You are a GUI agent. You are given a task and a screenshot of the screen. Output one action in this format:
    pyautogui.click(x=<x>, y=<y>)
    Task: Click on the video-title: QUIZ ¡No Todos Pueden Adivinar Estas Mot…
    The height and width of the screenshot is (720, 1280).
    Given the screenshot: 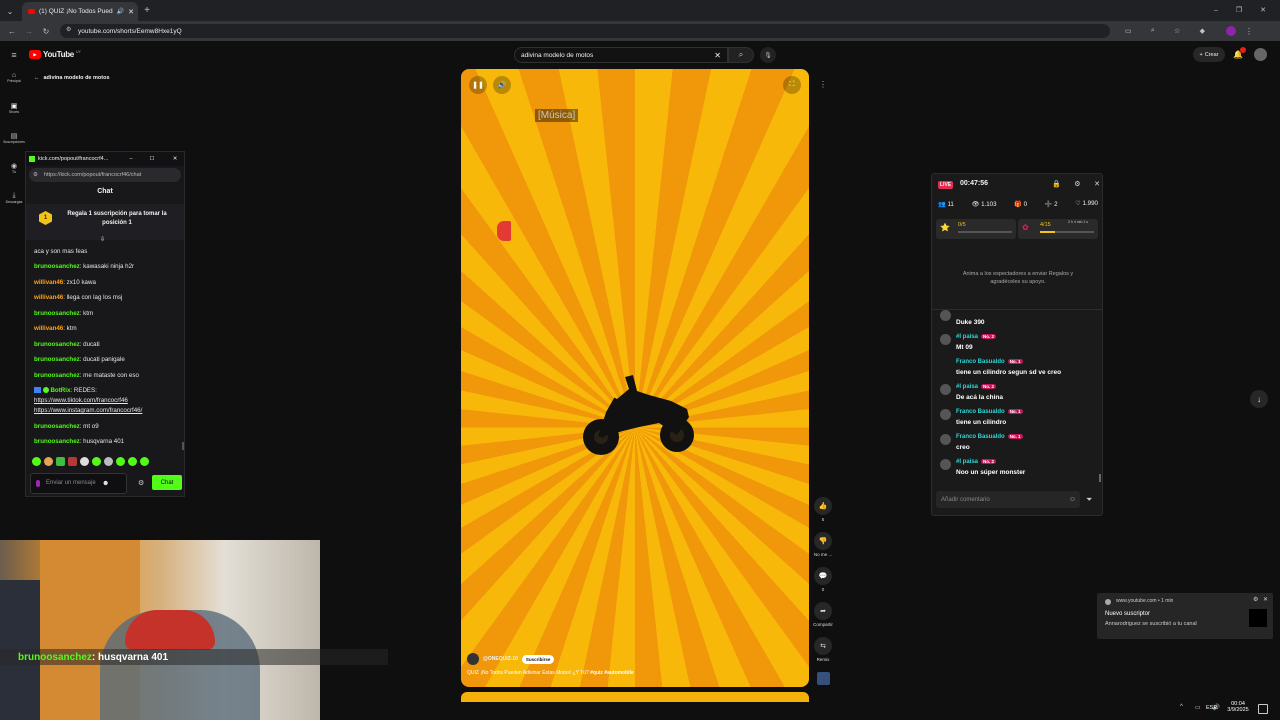 What is the action you would take?
    pyautogui.click(x=550, y=673)
    